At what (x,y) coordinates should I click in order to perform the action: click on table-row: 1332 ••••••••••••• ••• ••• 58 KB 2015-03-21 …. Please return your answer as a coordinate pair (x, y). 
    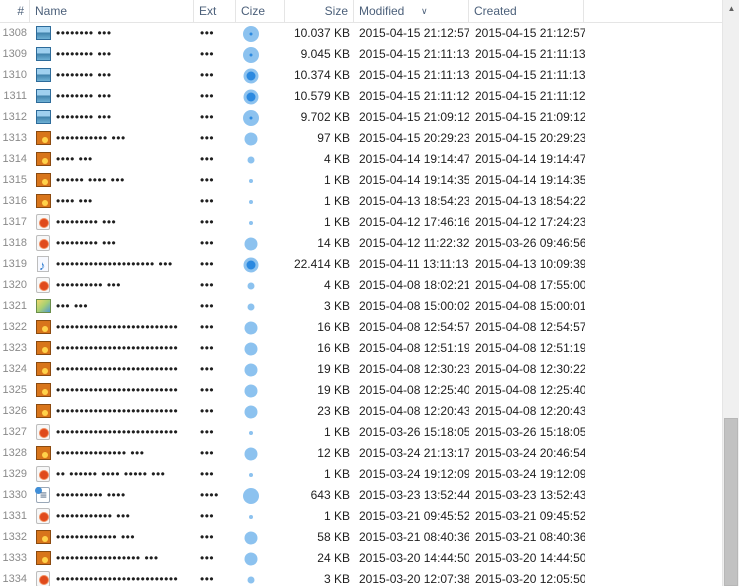
    Looking at the image, I should click on (361, 537).